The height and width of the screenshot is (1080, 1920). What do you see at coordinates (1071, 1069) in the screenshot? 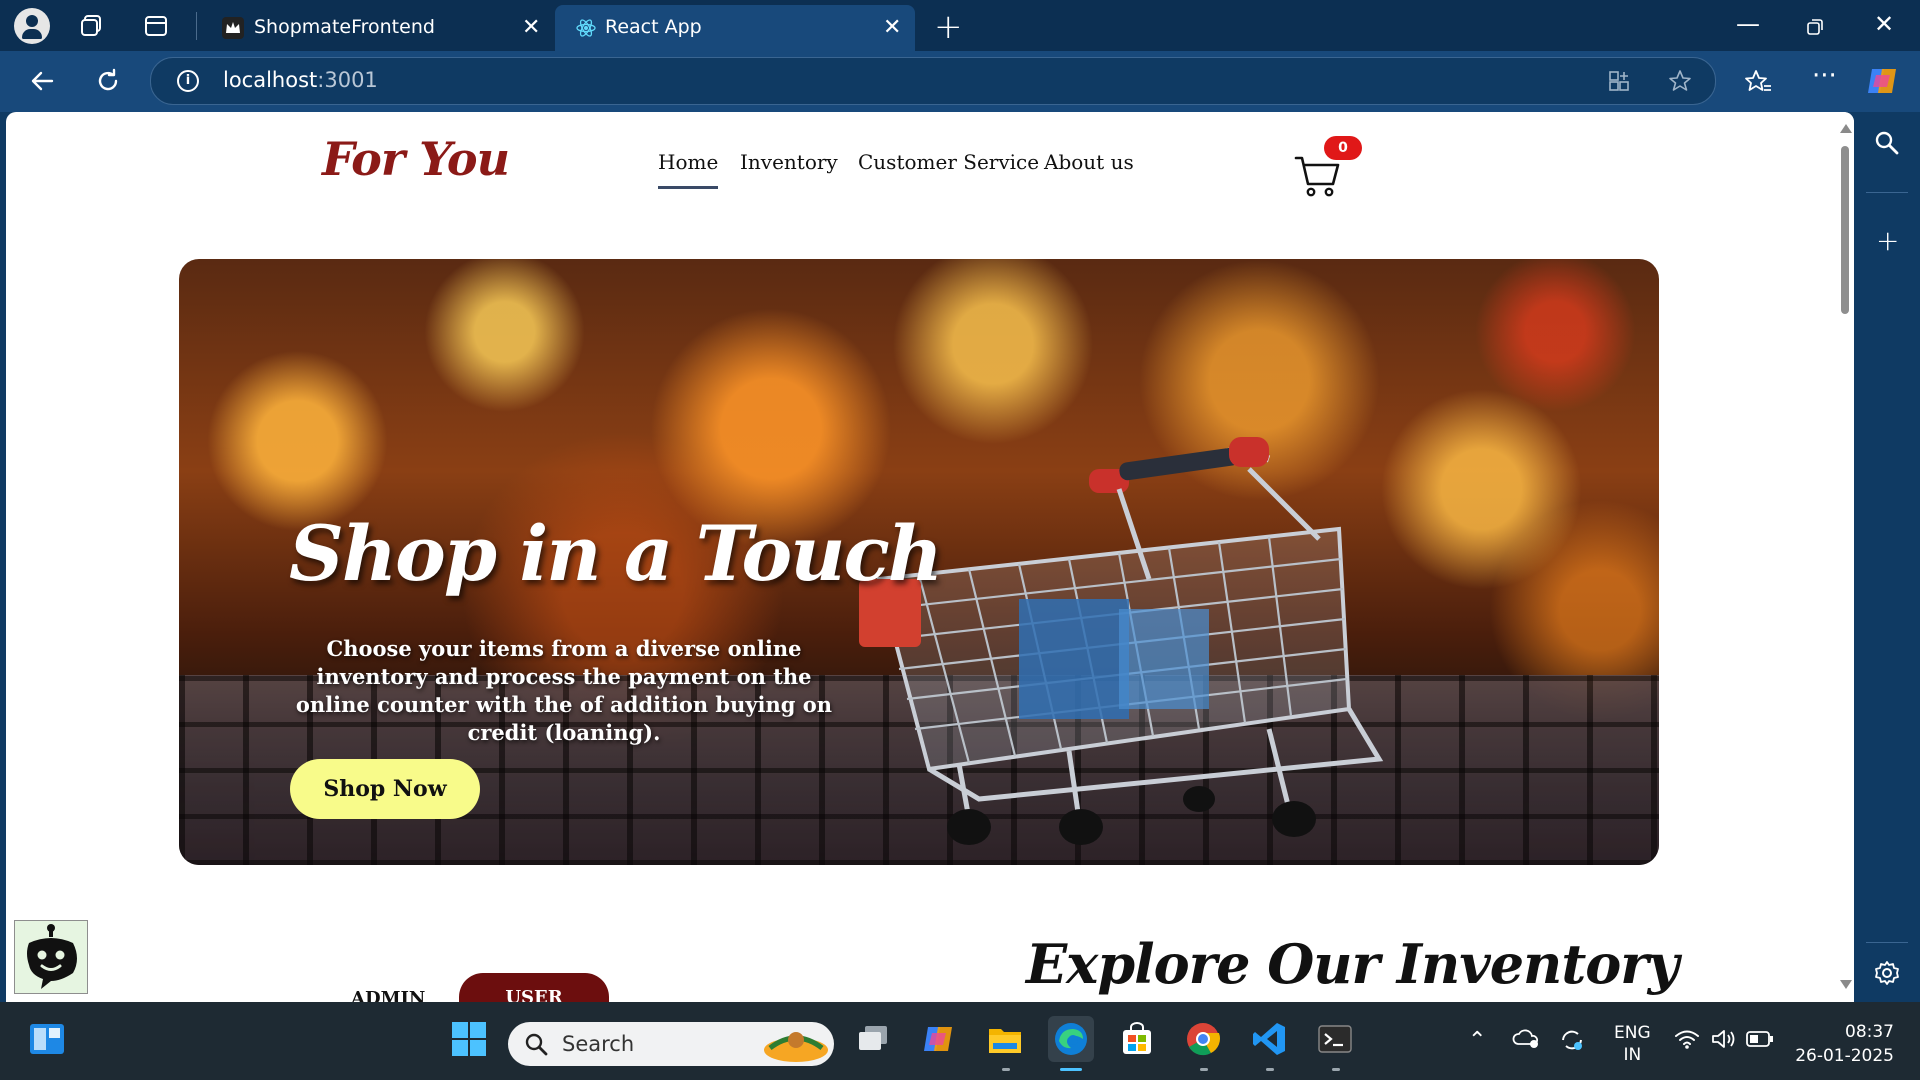
I see `active-indicator` at bounding box center [1071, 1069].